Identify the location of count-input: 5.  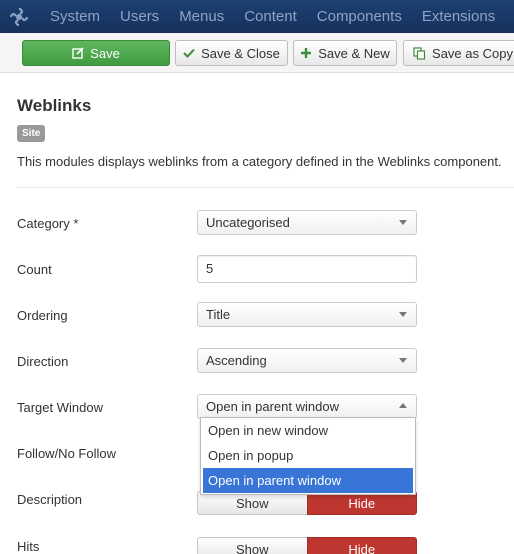
(307, 269).